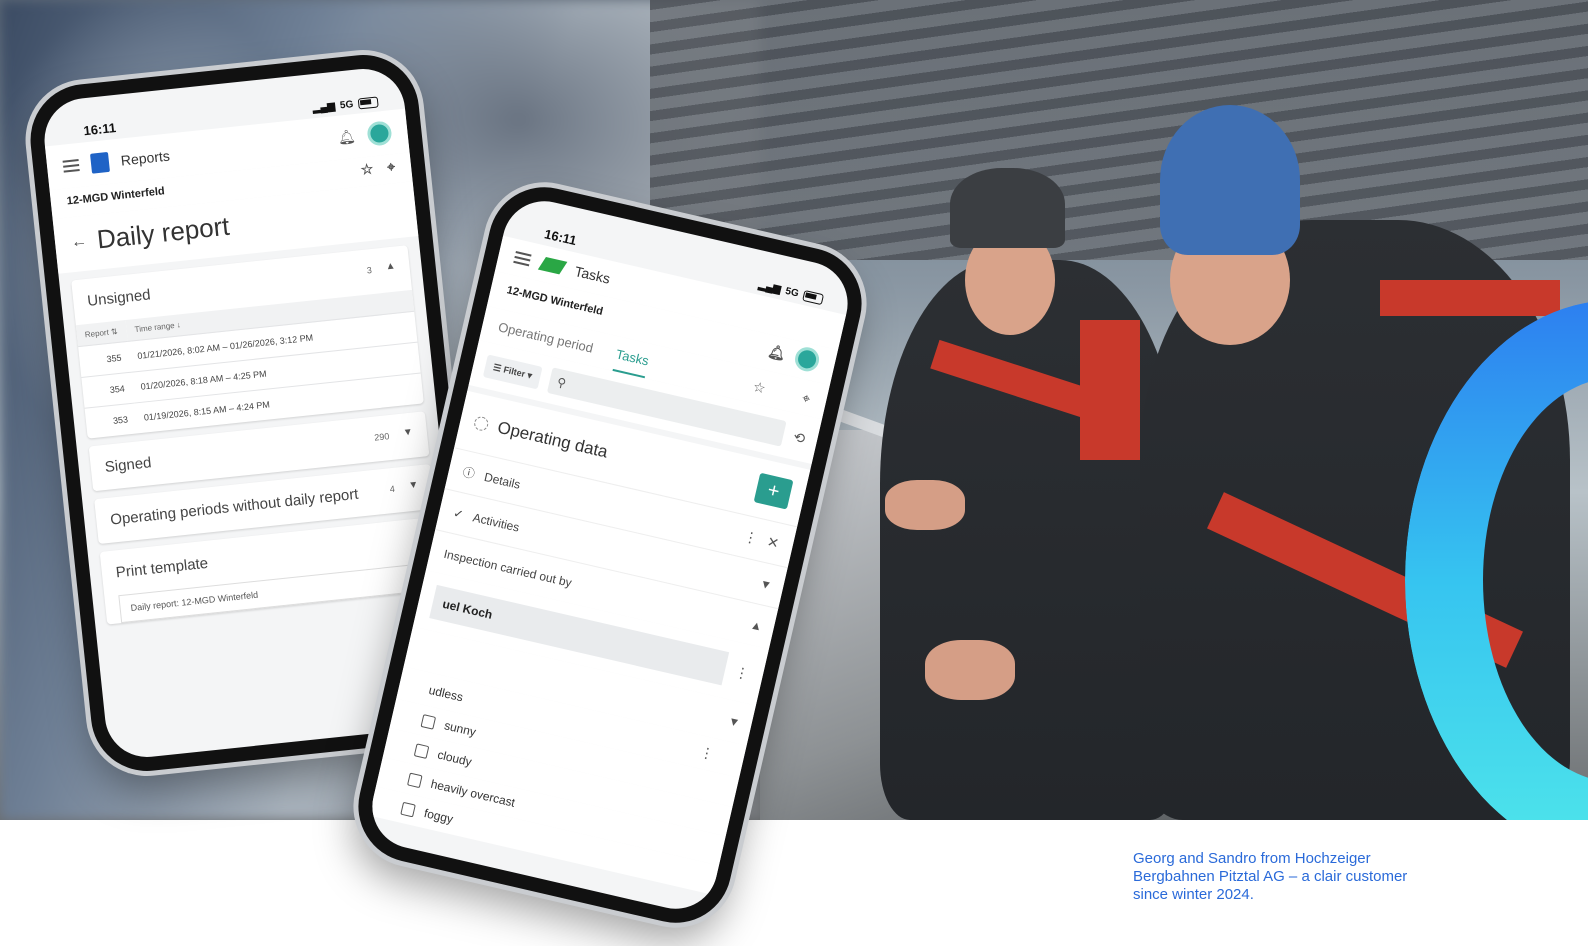 The height and width of the screenshot is (946, 1588). What do you see at coordinates (552, 265) in the screenshot?
I see `tasks-app-icon` at bounding box center [552, 265].